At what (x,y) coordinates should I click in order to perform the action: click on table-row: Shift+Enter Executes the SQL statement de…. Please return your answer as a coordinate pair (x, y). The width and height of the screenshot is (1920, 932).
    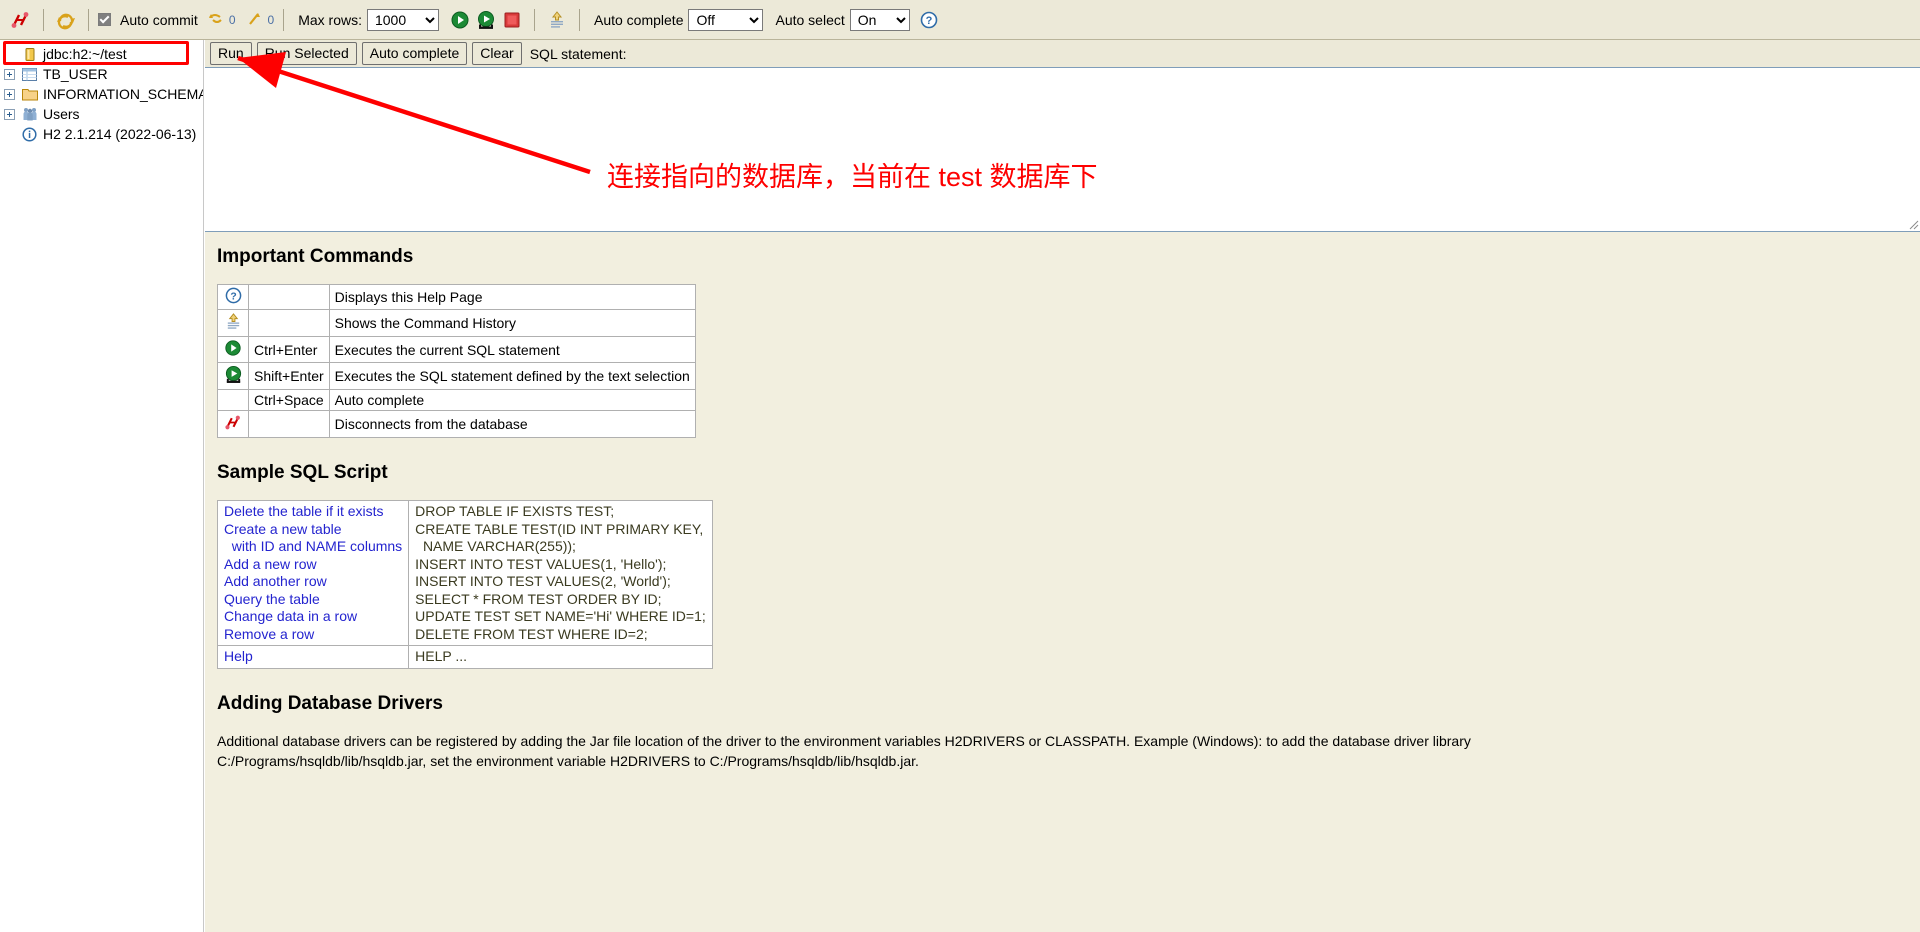
    Looking at the image, I should click on (456, 376).